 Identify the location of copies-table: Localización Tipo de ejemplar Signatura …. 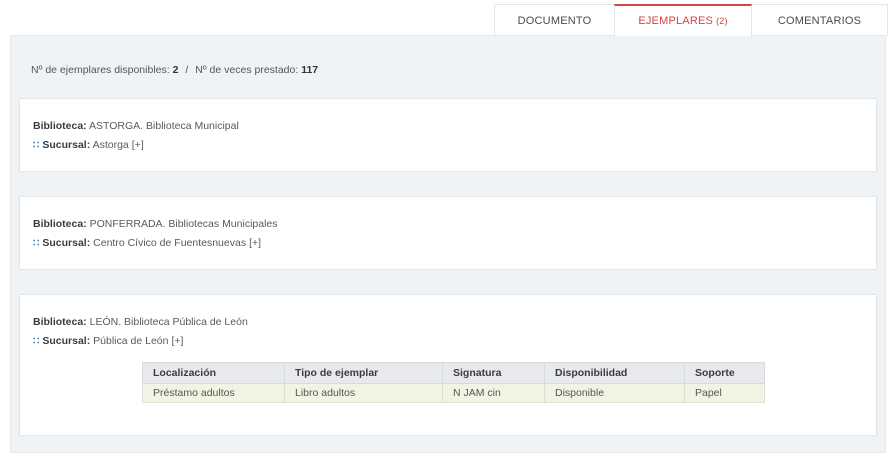
(453, 382).